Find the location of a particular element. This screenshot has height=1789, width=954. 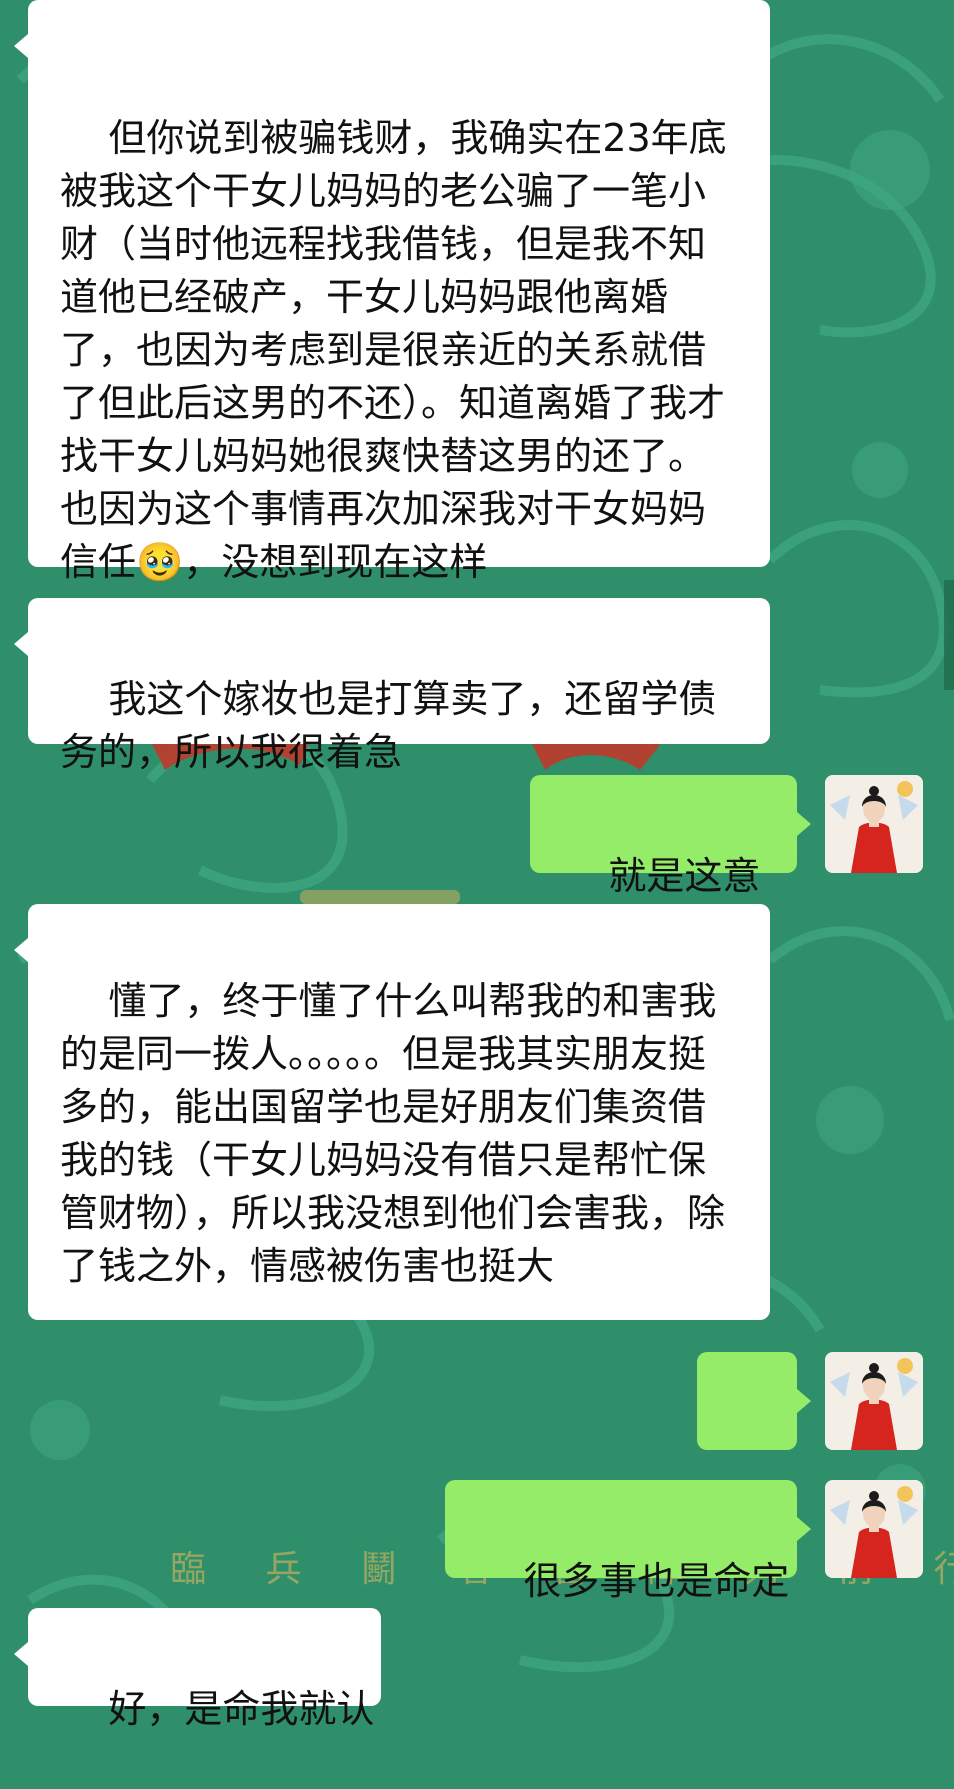

sent-message-bubble: 嗯 is located at coordinates (754, 1440).